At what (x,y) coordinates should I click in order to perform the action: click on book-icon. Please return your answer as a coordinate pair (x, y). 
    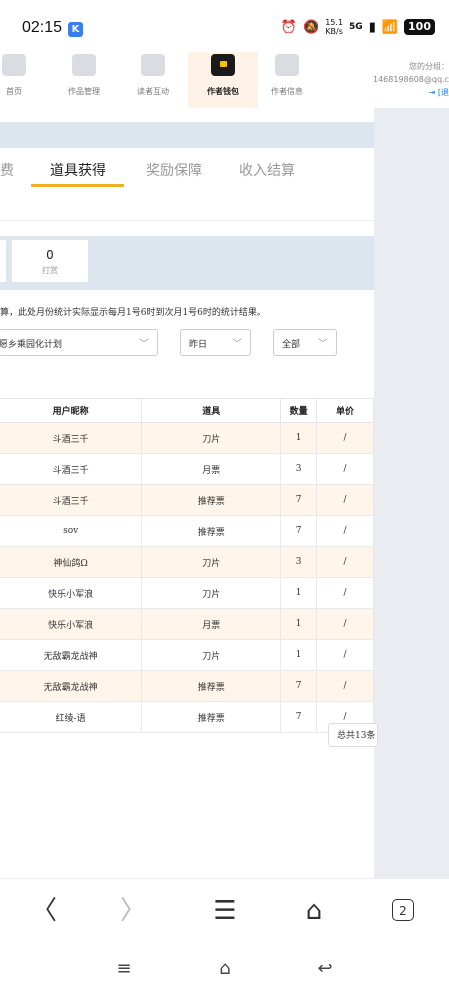
    Looking at the image, I should click on (84, 65).